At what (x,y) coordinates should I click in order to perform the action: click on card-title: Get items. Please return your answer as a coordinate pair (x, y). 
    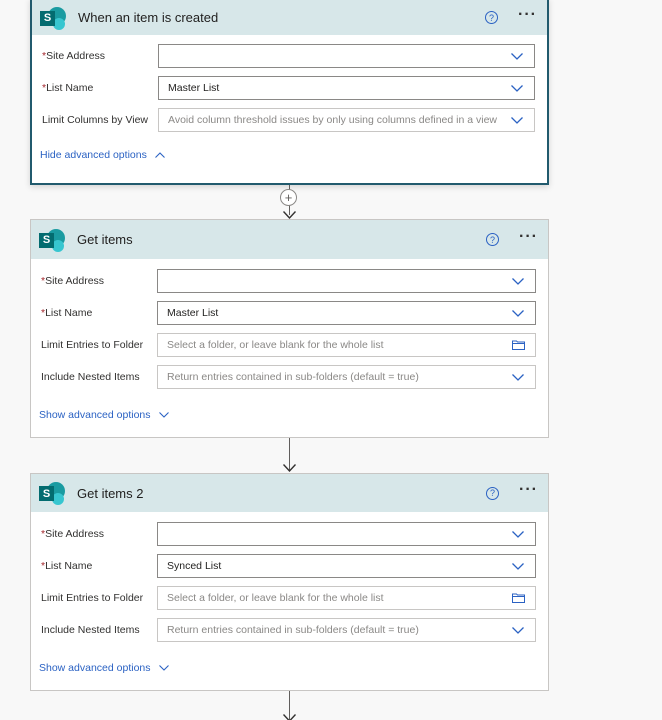
    Looking at the image, I should click on (105, 239).